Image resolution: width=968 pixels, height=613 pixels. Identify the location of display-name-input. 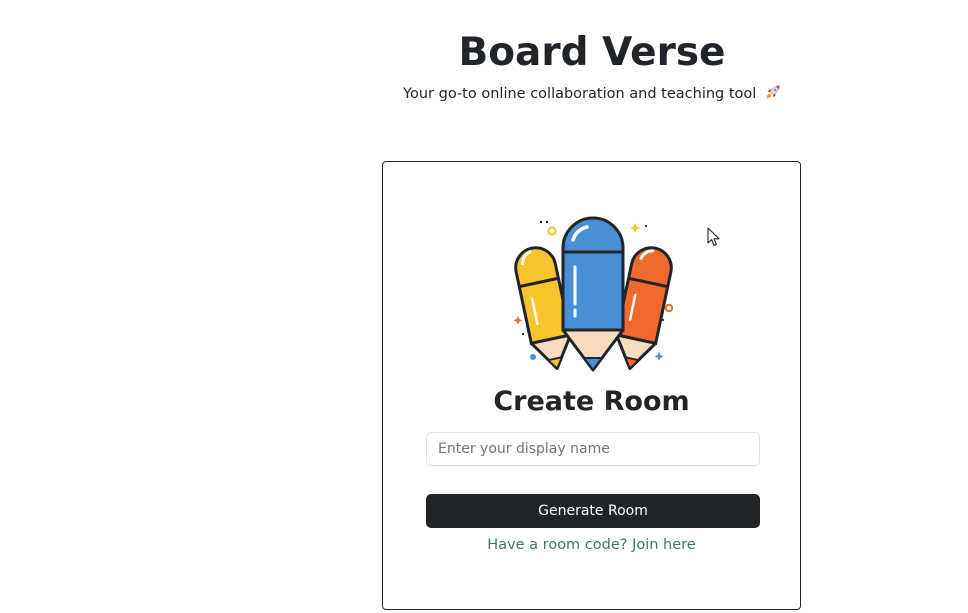
(593, 449).